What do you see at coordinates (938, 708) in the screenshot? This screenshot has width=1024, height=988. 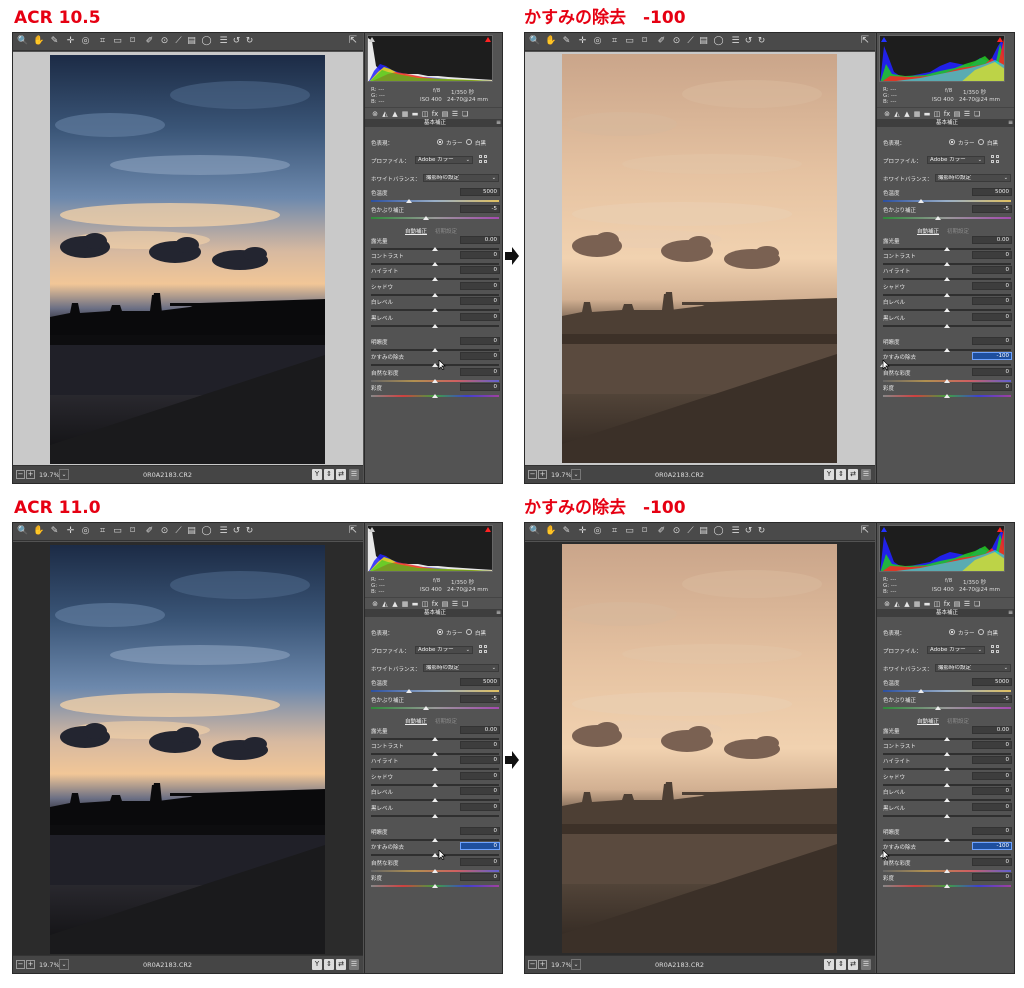 I see `tint-slider-thumb` at bounding box center [938, 708].